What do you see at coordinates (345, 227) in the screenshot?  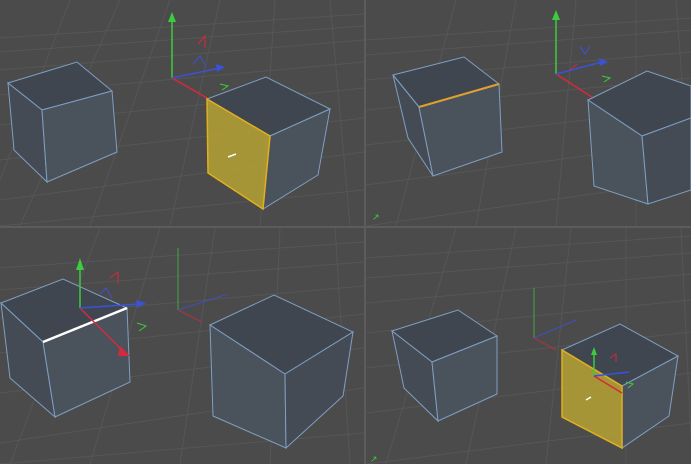 I see `viewport-divider-horizontal` at bounding box center [345, 227].